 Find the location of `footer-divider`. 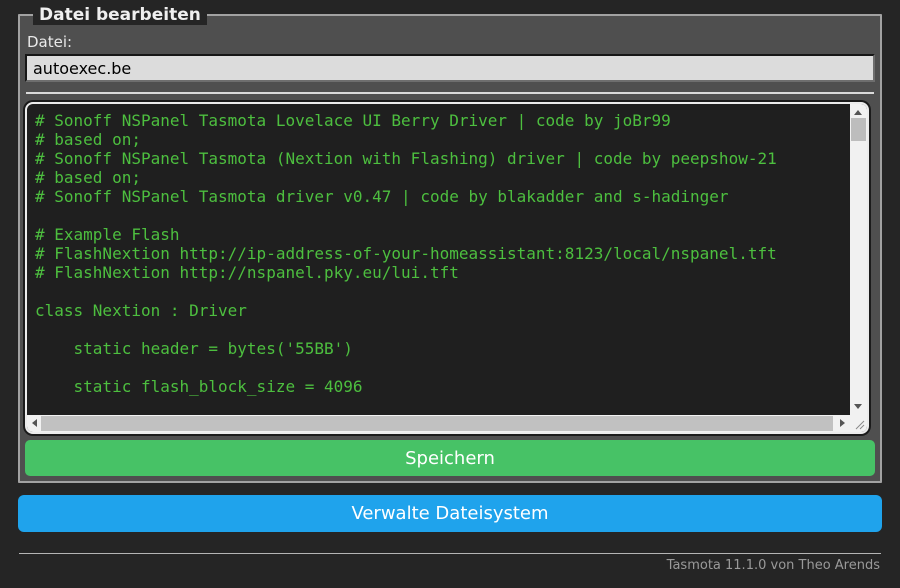

footer-divider is located at coordinates (450, 553).